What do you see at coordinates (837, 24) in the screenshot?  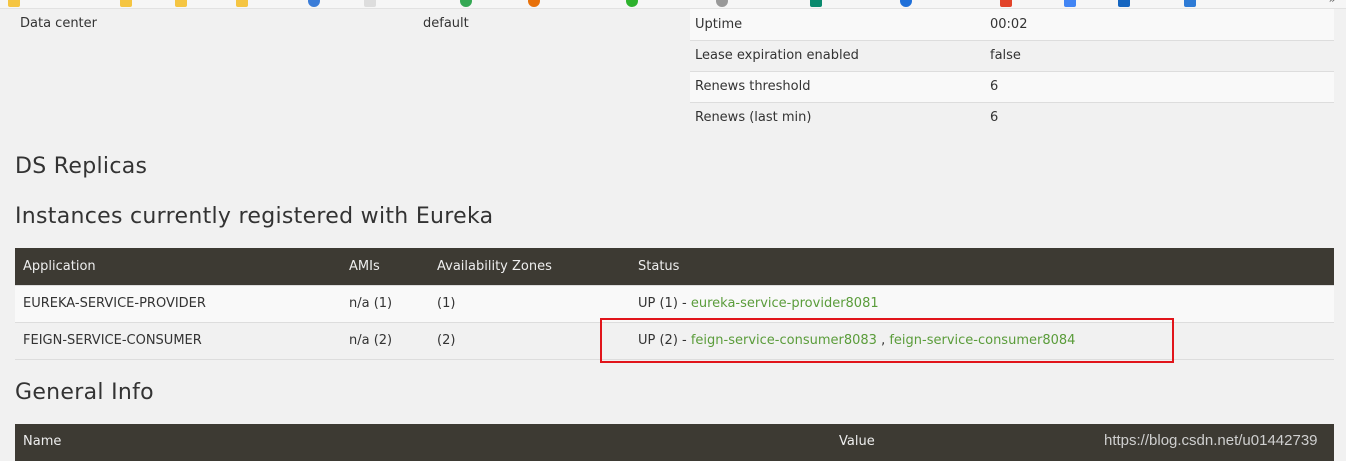 I see `info-key: Uptime` at bounding box center [837, 24].